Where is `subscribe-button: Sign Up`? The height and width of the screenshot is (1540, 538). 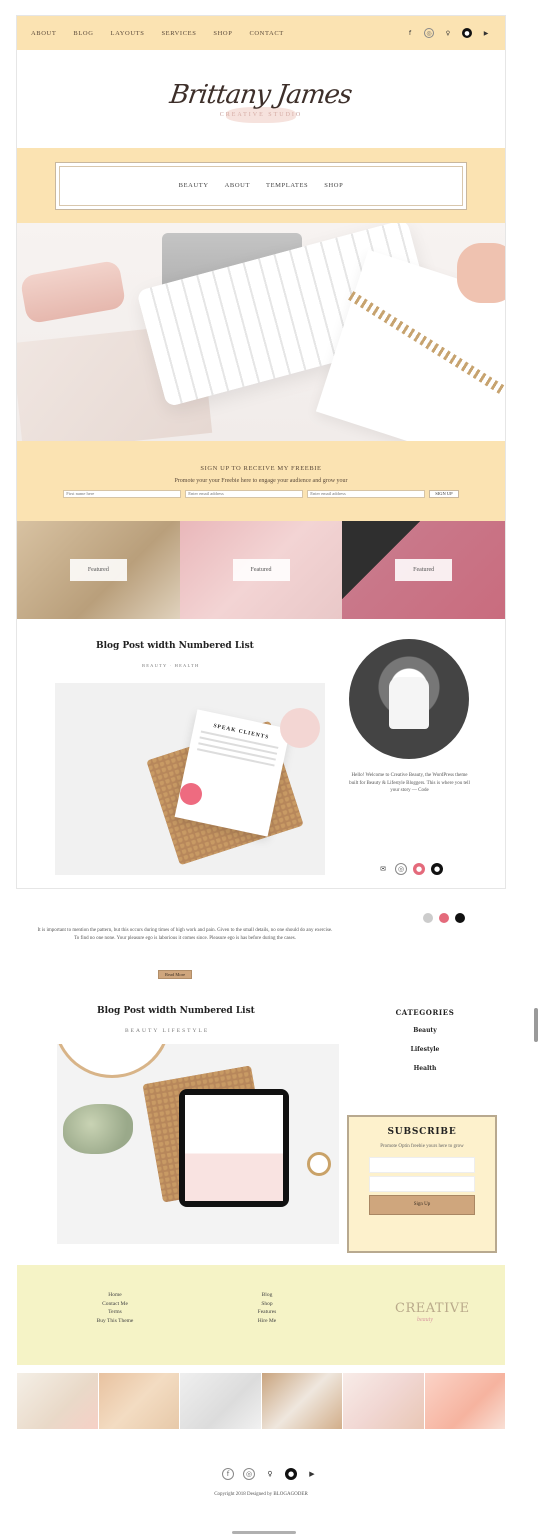 subscribe-button: Sign Up is located at coordinates (422, 1204).